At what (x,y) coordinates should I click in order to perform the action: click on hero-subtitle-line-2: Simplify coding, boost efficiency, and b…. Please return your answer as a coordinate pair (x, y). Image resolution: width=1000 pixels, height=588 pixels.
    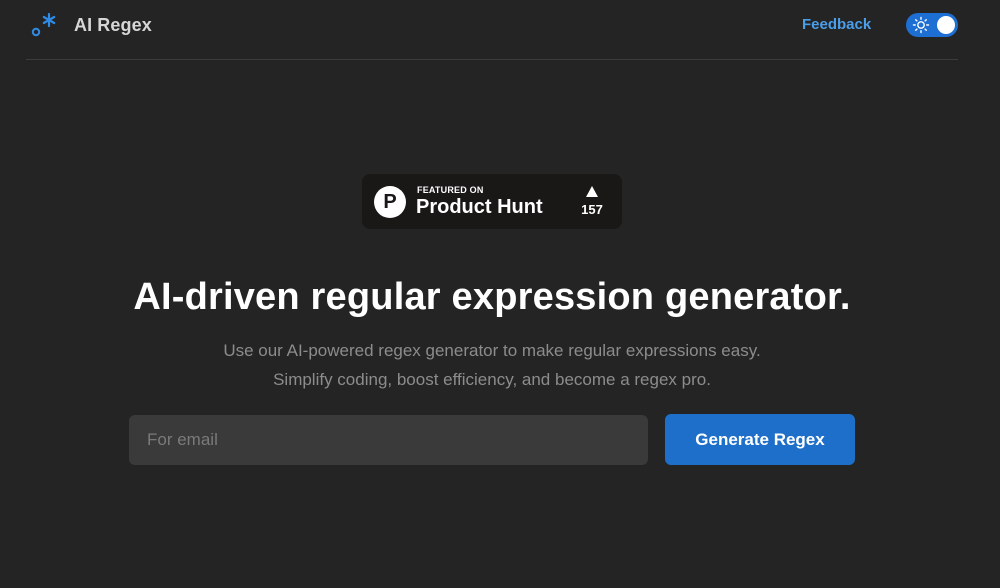
    Looking at the image, I should click on (492, 379).